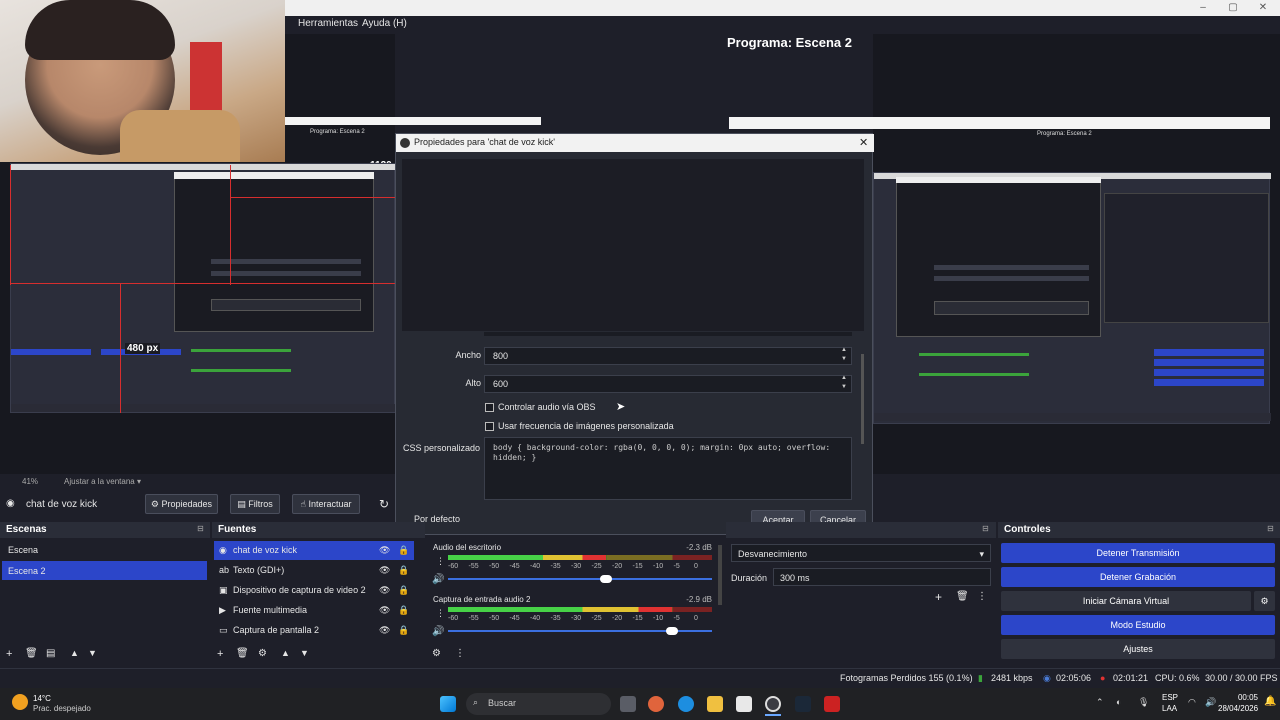 This screenshot has height=720, width=1280. I want to click on task-view-icon, so click(628, 704).